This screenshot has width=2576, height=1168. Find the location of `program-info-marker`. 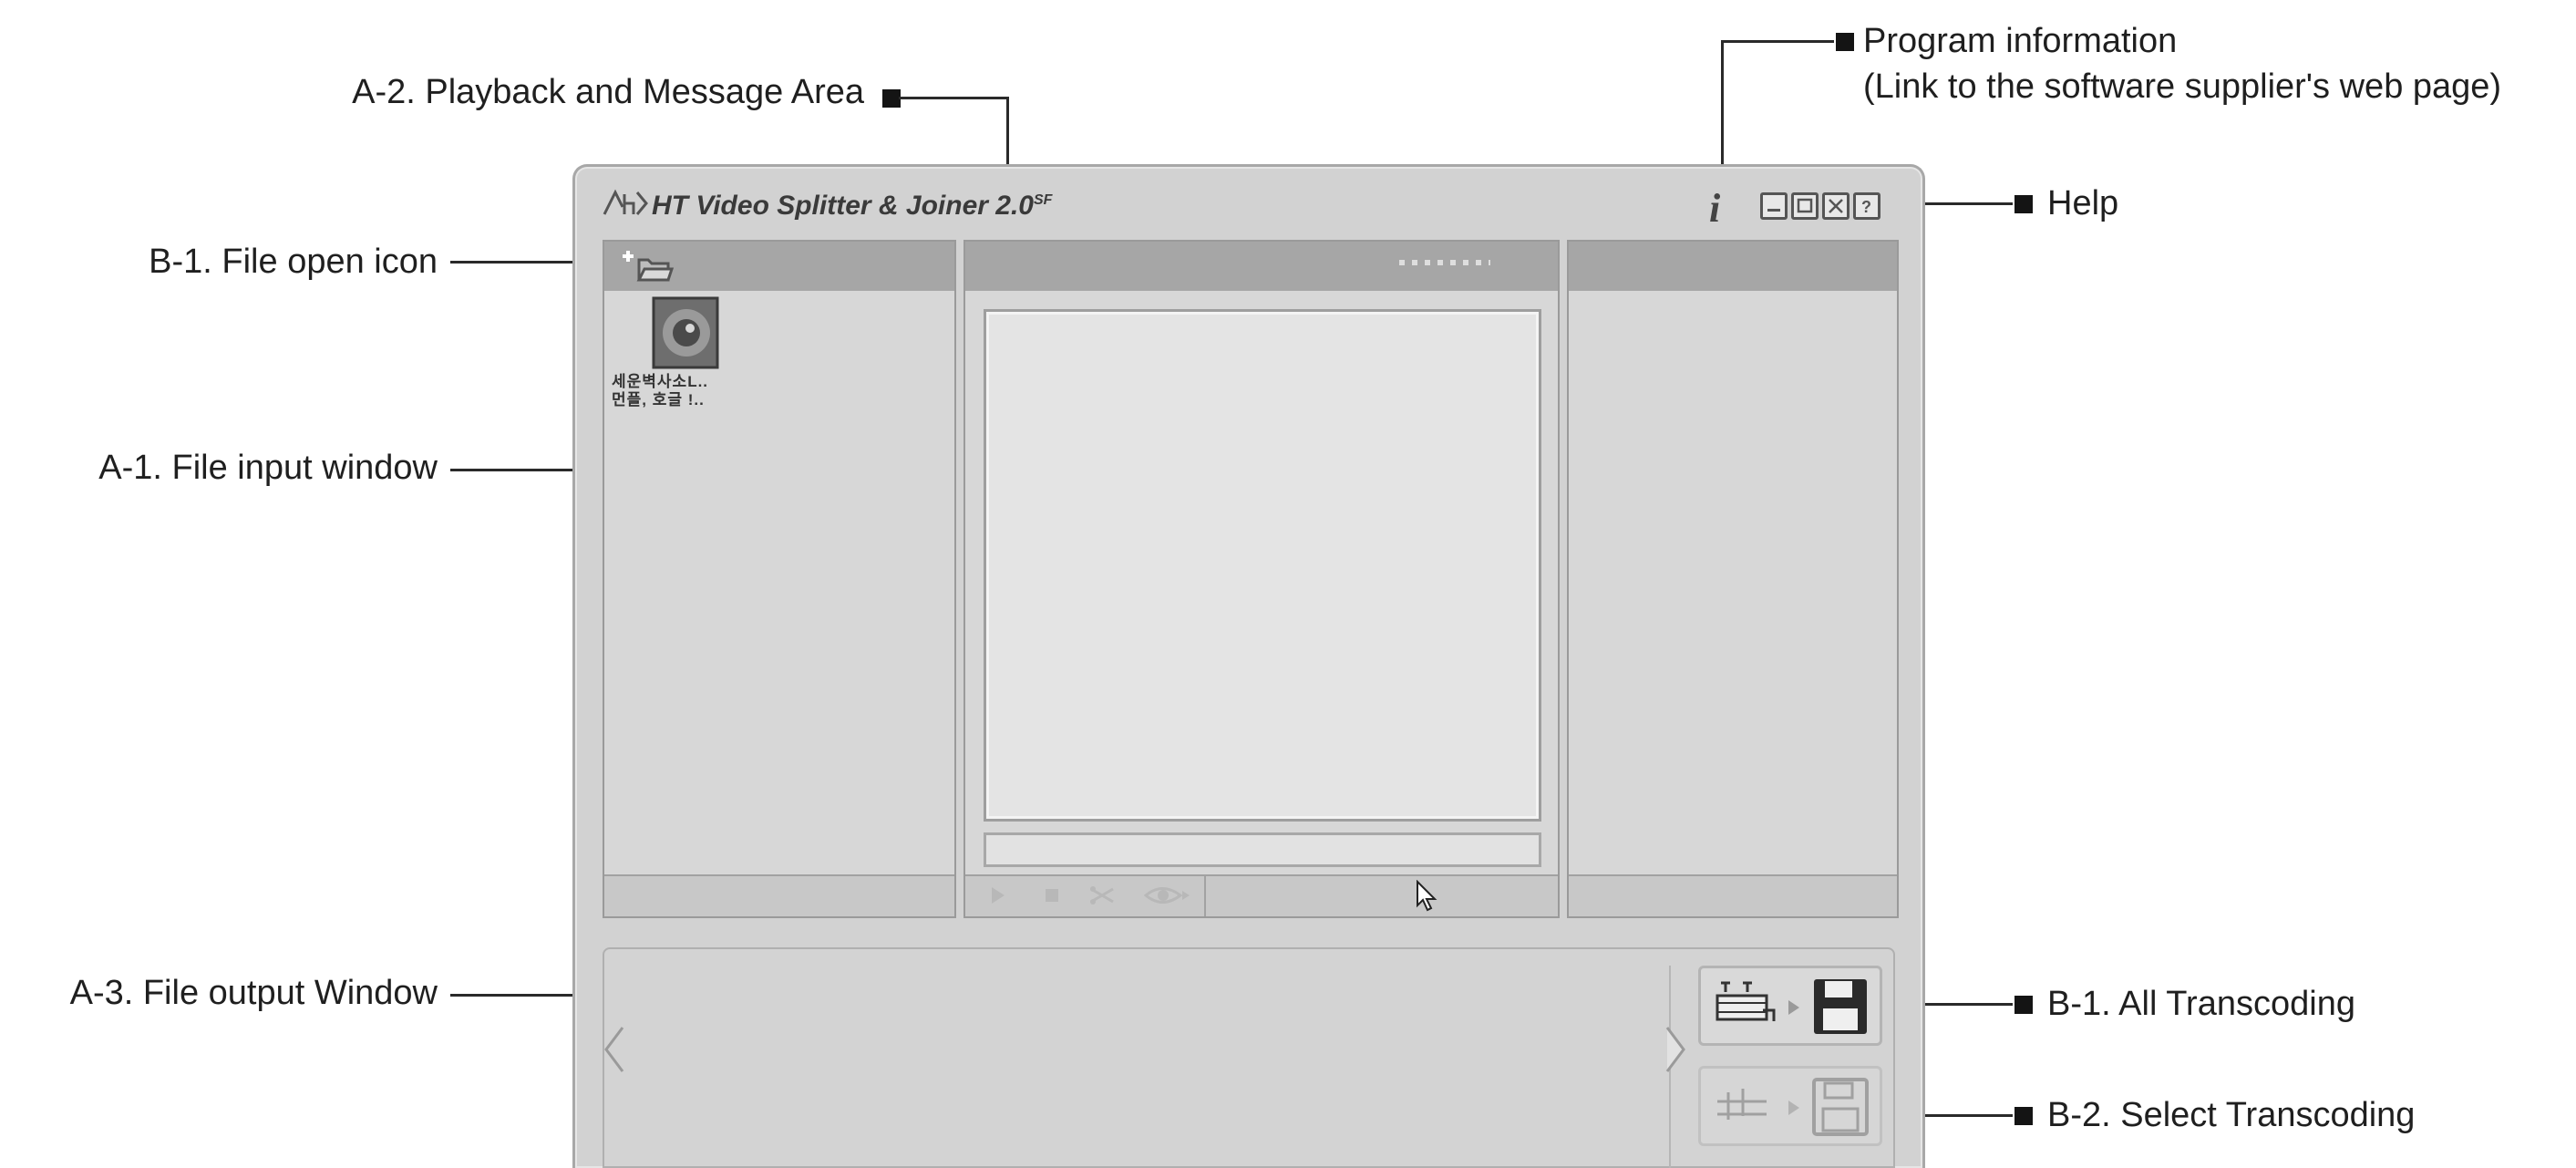

program-info-marker is located at coordinates (1845, 42).